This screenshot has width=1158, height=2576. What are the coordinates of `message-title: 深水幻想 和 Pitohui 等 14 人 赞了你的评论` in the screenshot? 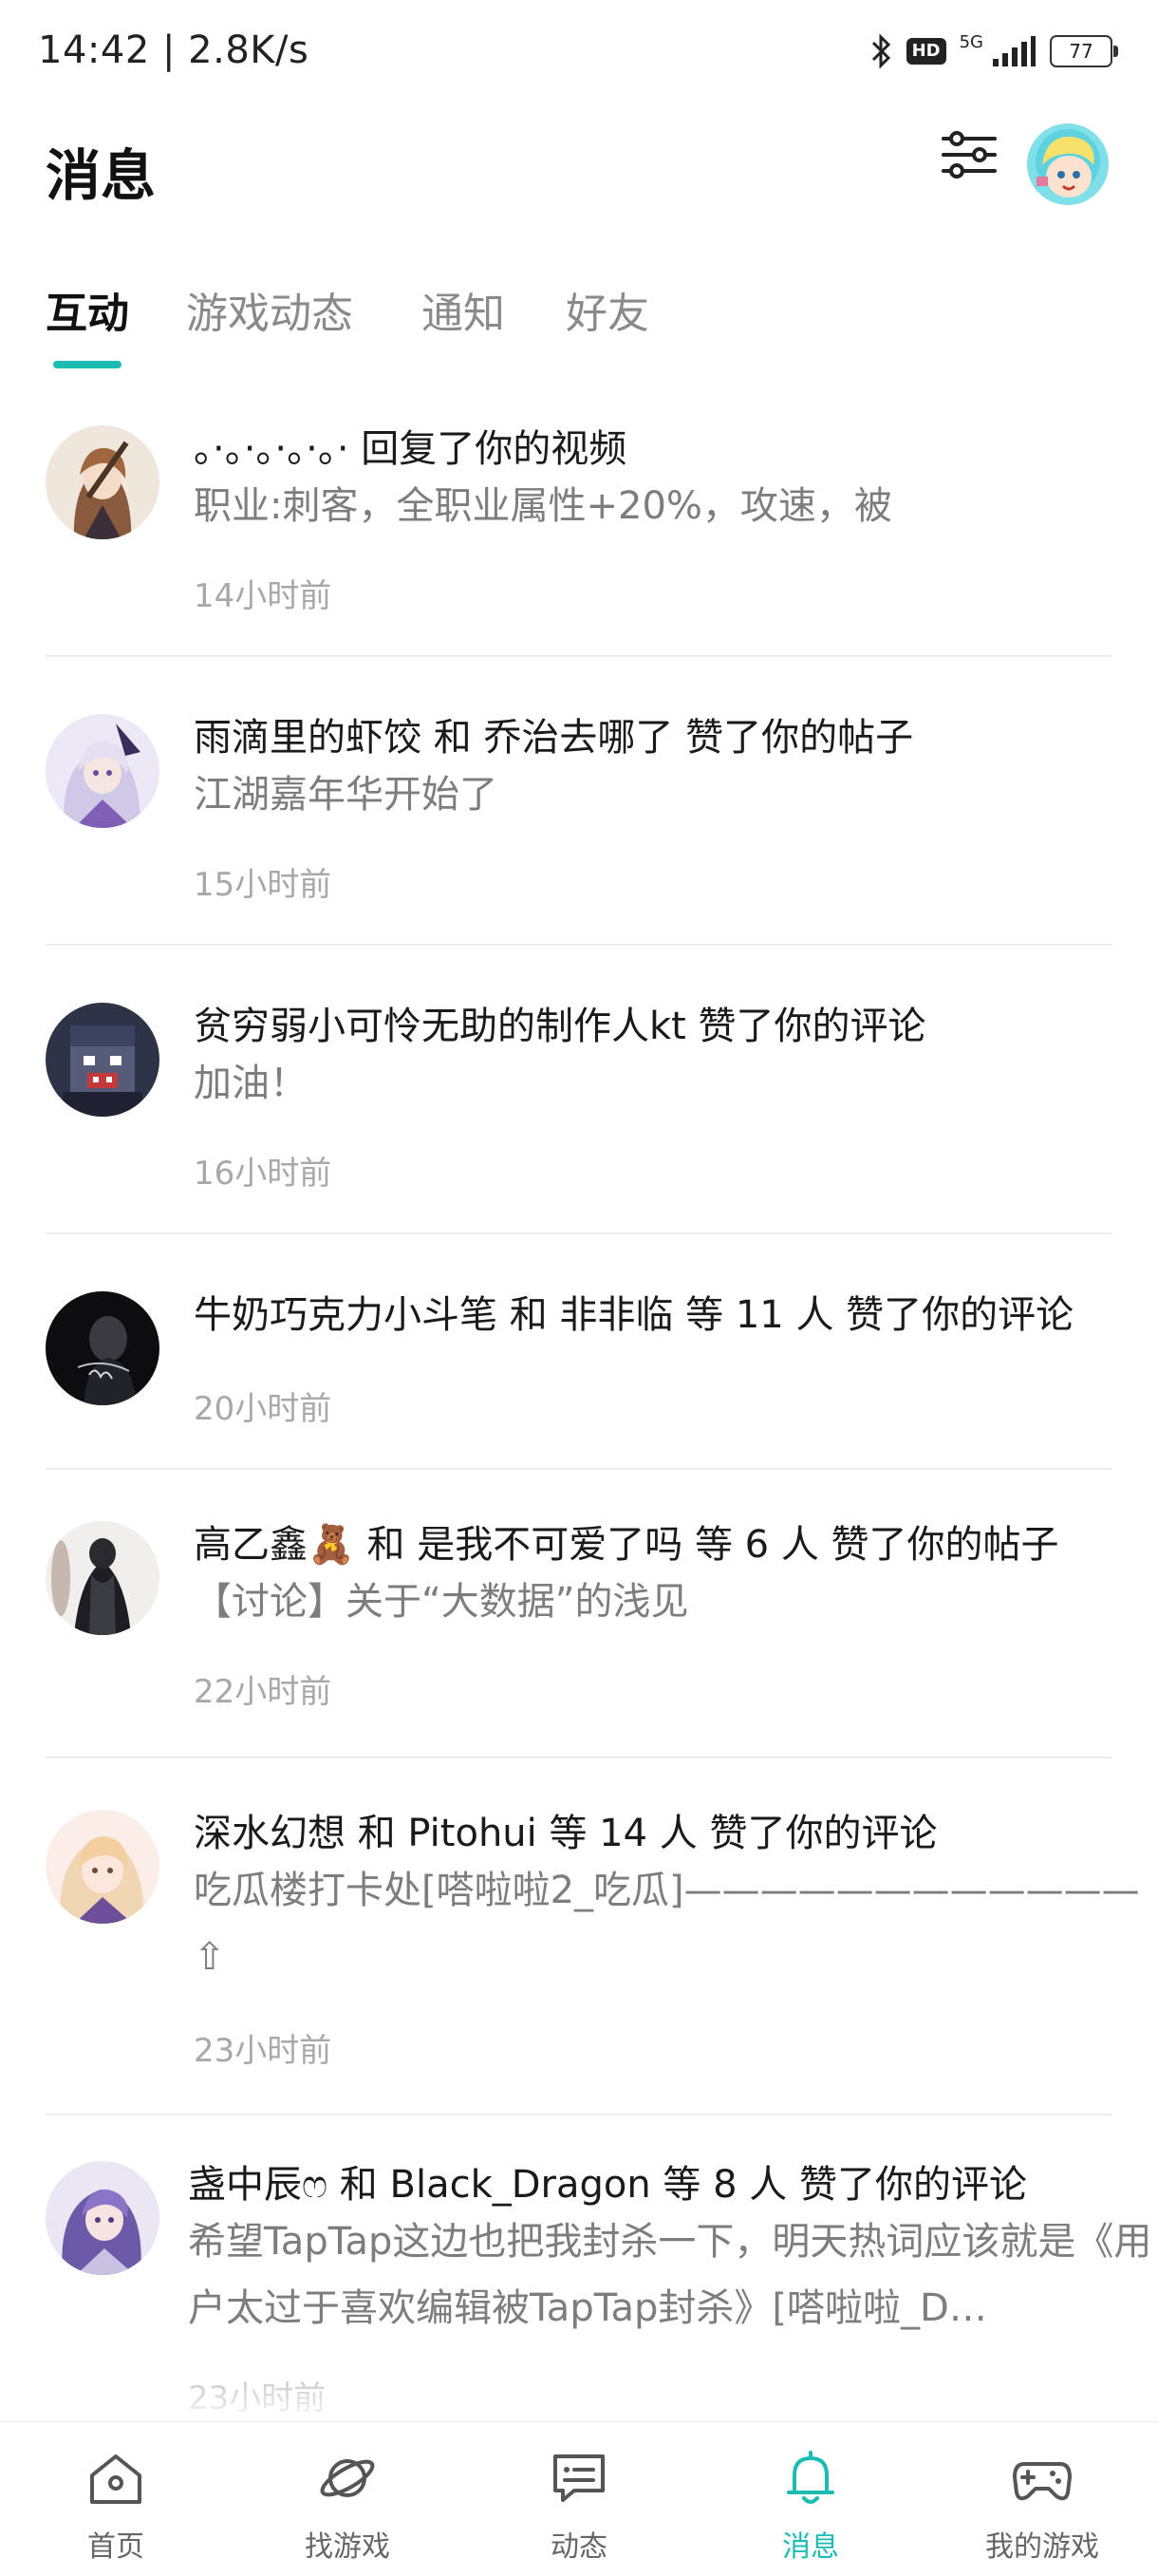 It's located at (566, 1833).